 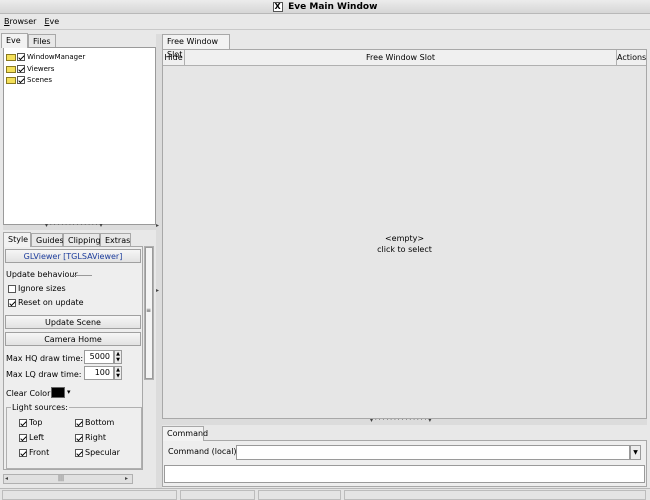 I want to click on tab-style: Style, so click(x=17, y=239).